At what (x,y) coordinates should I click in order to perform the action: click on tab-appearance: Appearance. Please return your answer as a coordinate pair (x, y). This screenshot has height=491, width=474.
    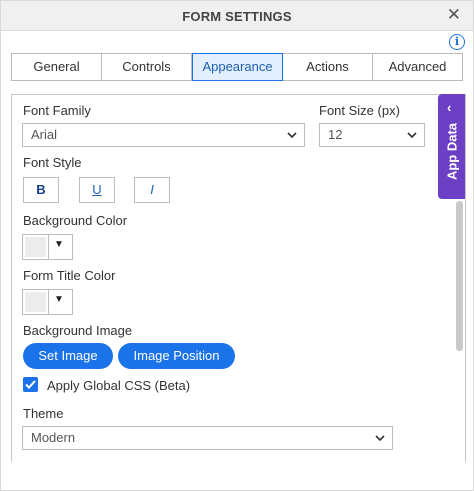
    Looking at the image, I should click on (237, 67).